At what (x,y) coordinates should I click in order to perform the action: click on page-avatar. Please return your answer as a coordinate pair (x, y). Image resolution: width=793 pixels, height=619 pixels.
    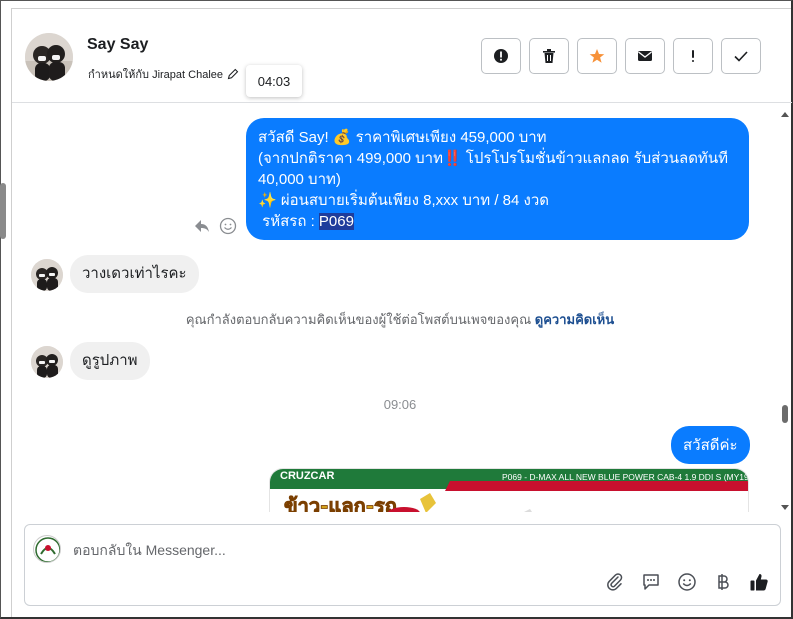
    Looking at the image, I should click on (47, 549).